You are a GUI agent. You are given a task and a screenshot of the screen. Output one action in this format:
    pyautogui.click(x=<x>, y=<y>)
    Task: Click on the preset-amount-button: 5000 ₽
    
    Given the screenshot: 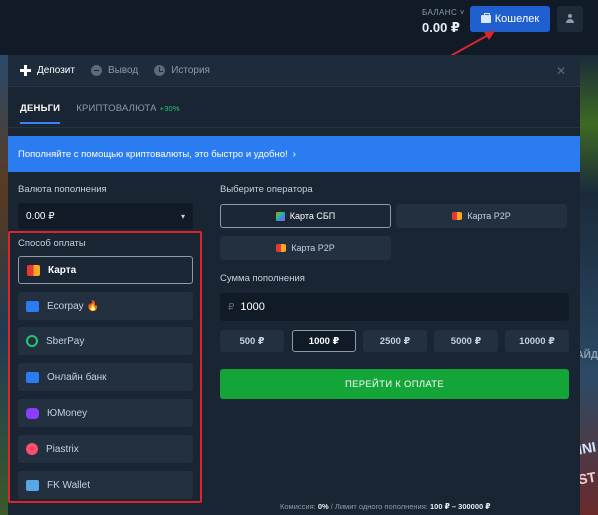 What is the action you would take?
    pyautogui.click(x=466, y=341)
    